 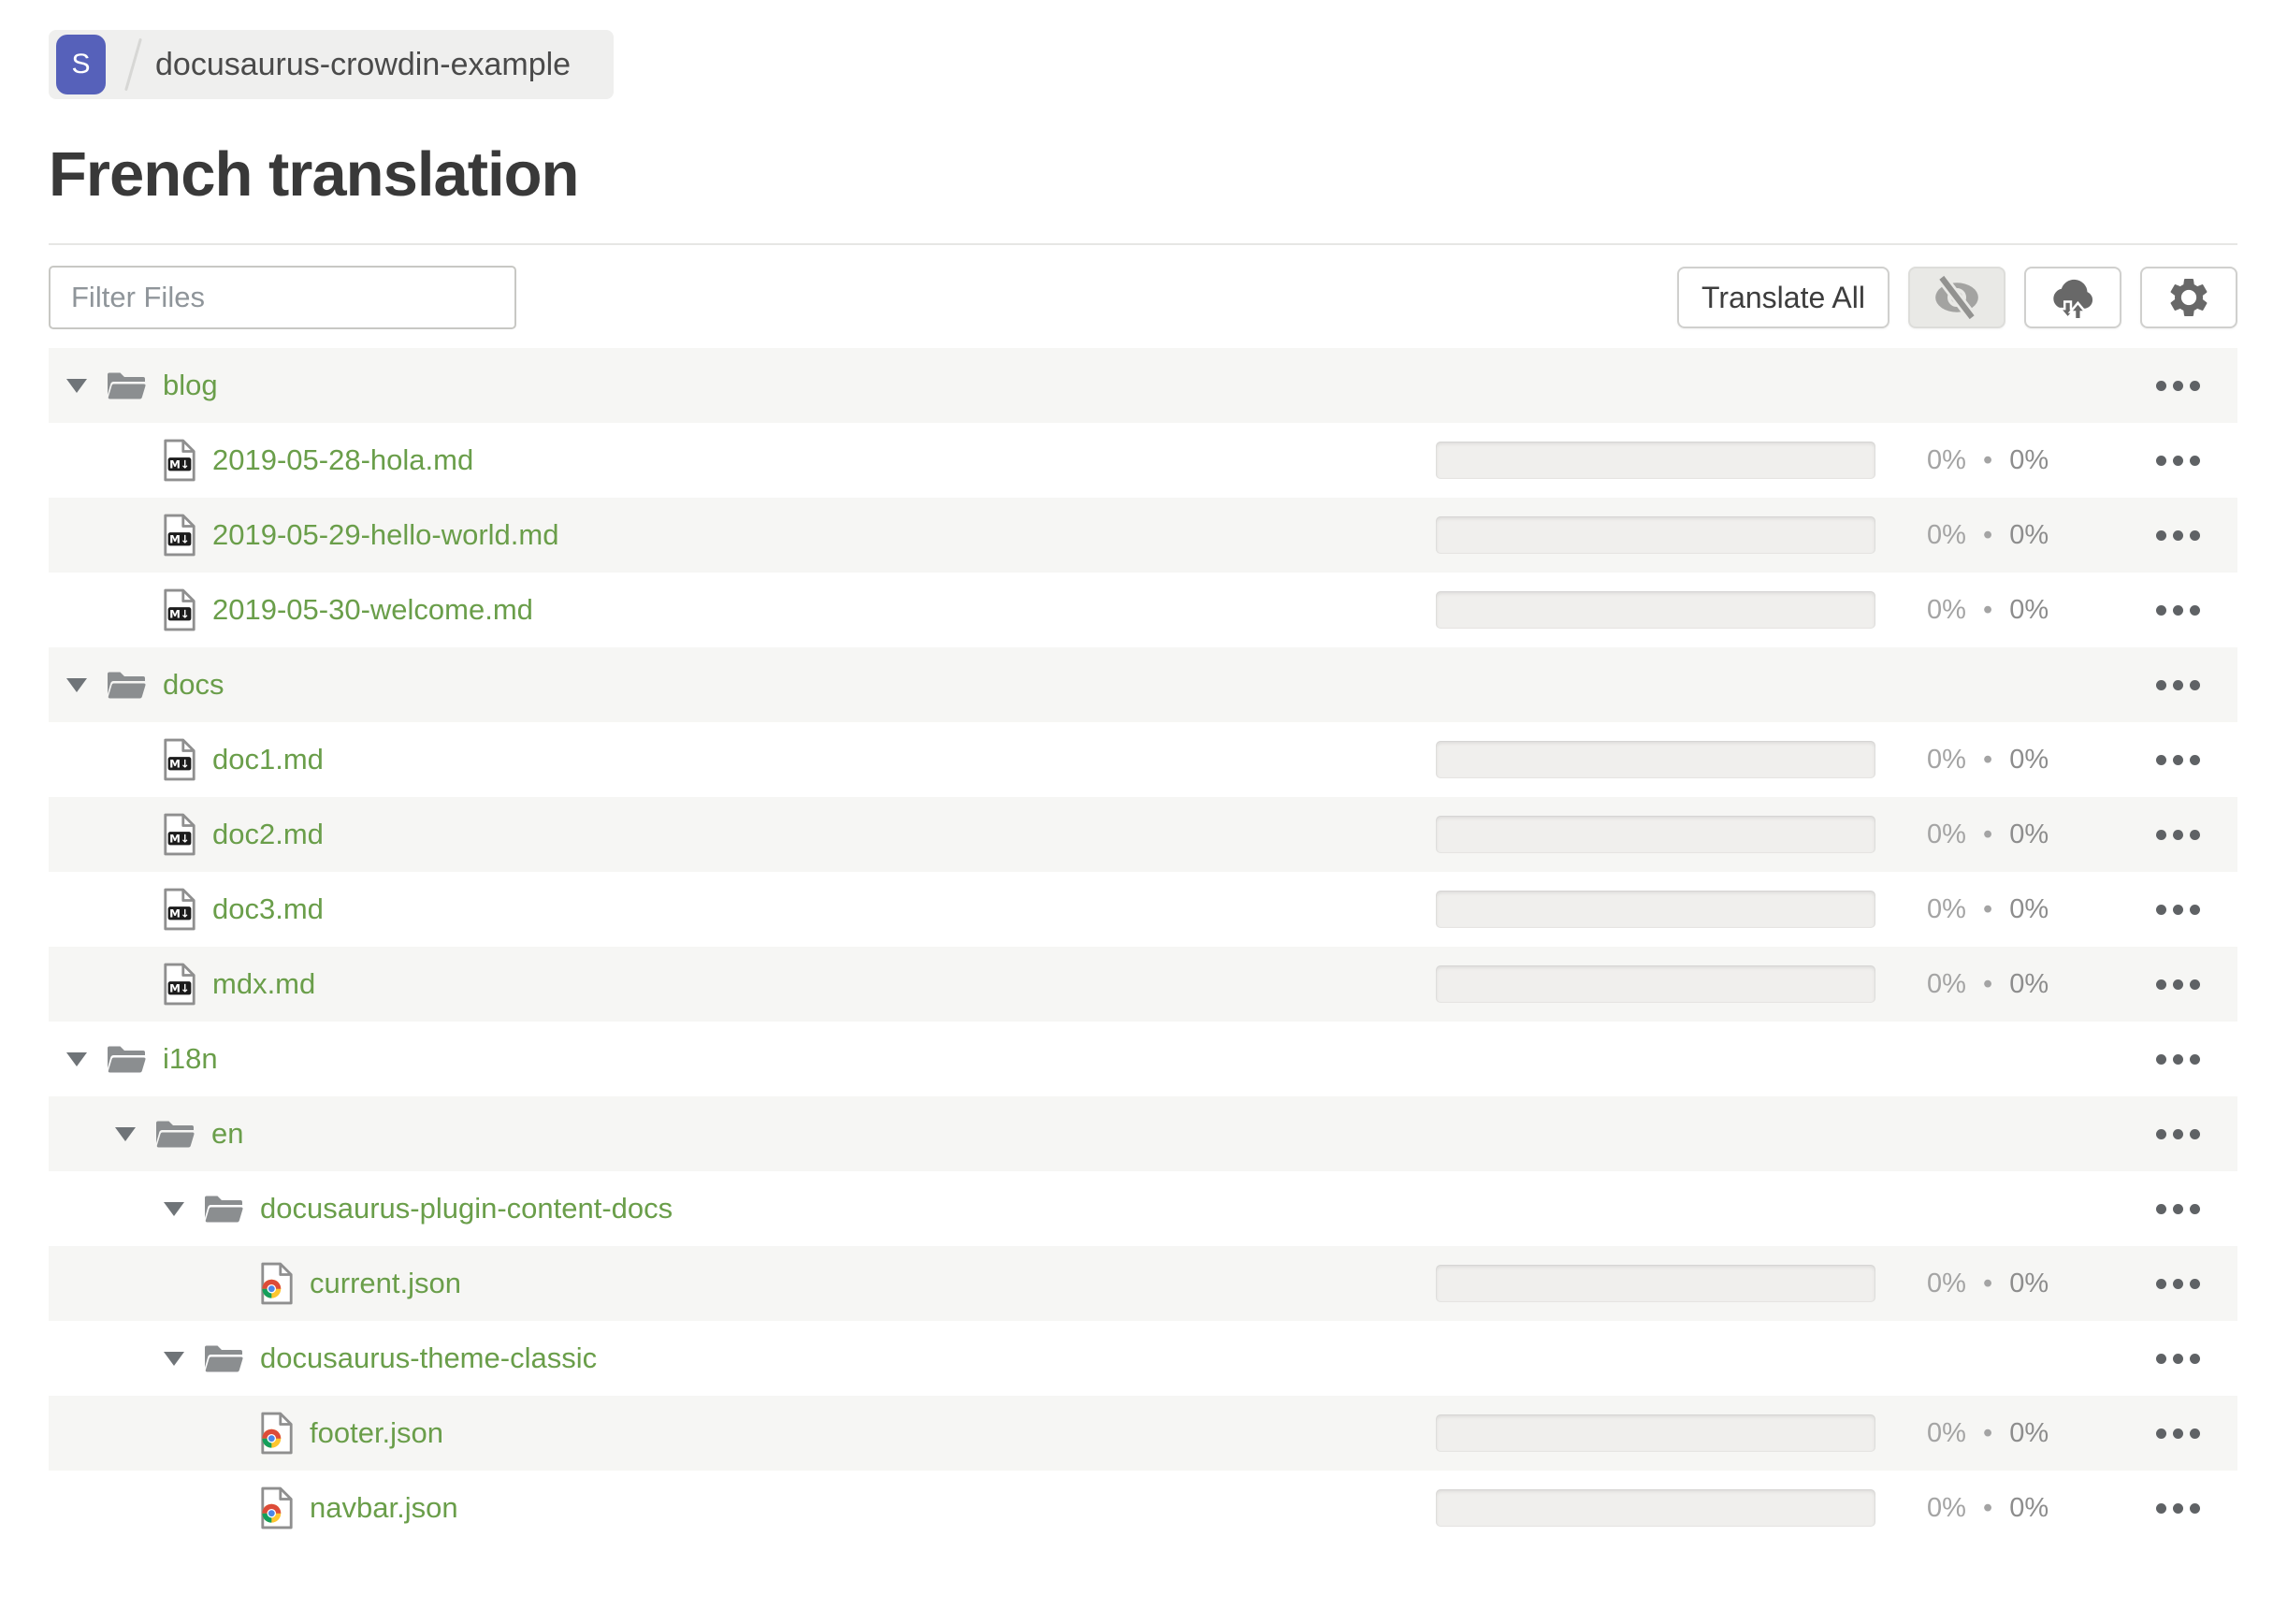 What do you see at coordinates (342, 460) in the screenshot?
I see `file-name-link: 2019-05-28-hola.md` at bounding box center [342, 460].